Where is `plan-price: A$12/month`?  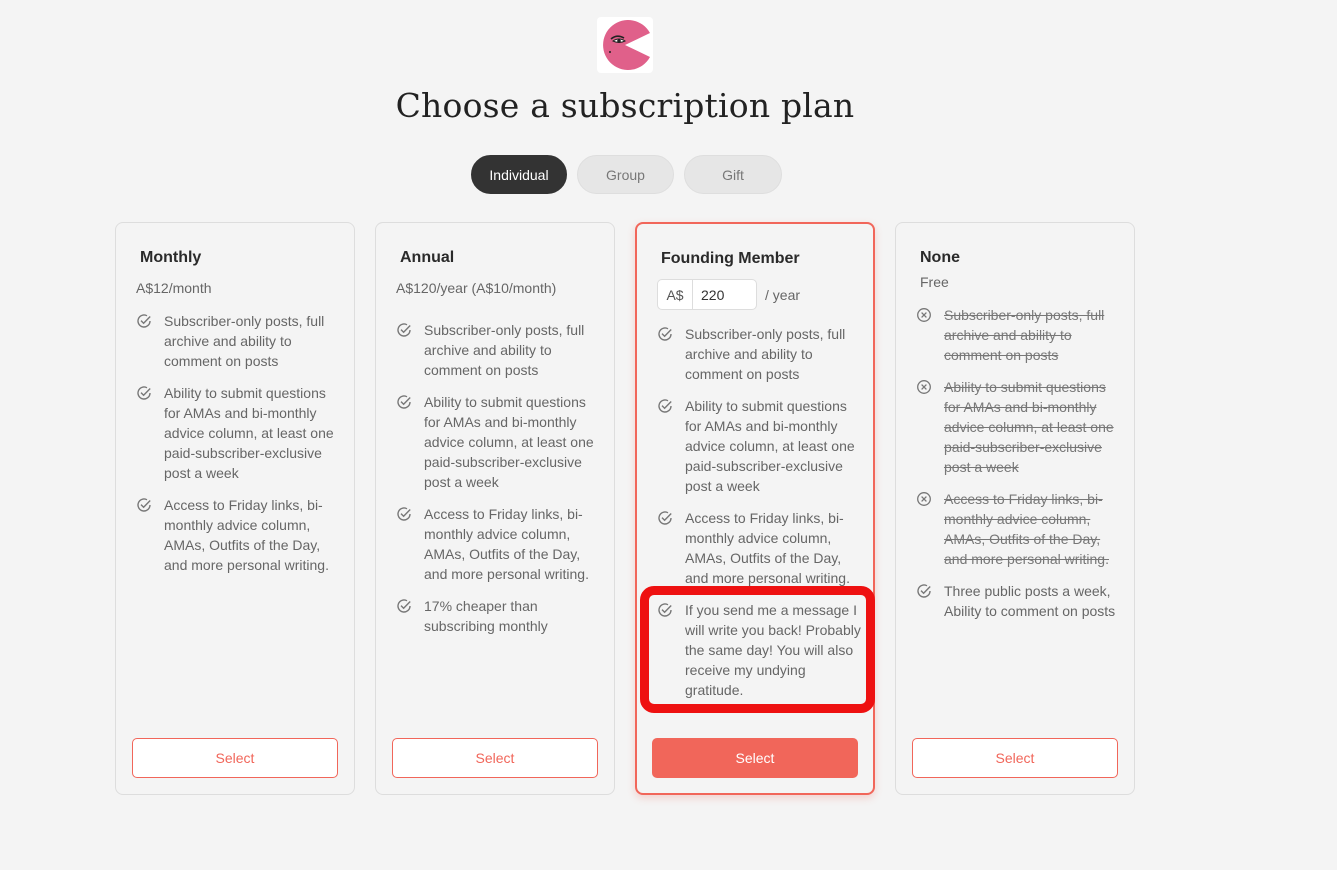
plan-price: A$12/month is located at coordinates (174, 288).